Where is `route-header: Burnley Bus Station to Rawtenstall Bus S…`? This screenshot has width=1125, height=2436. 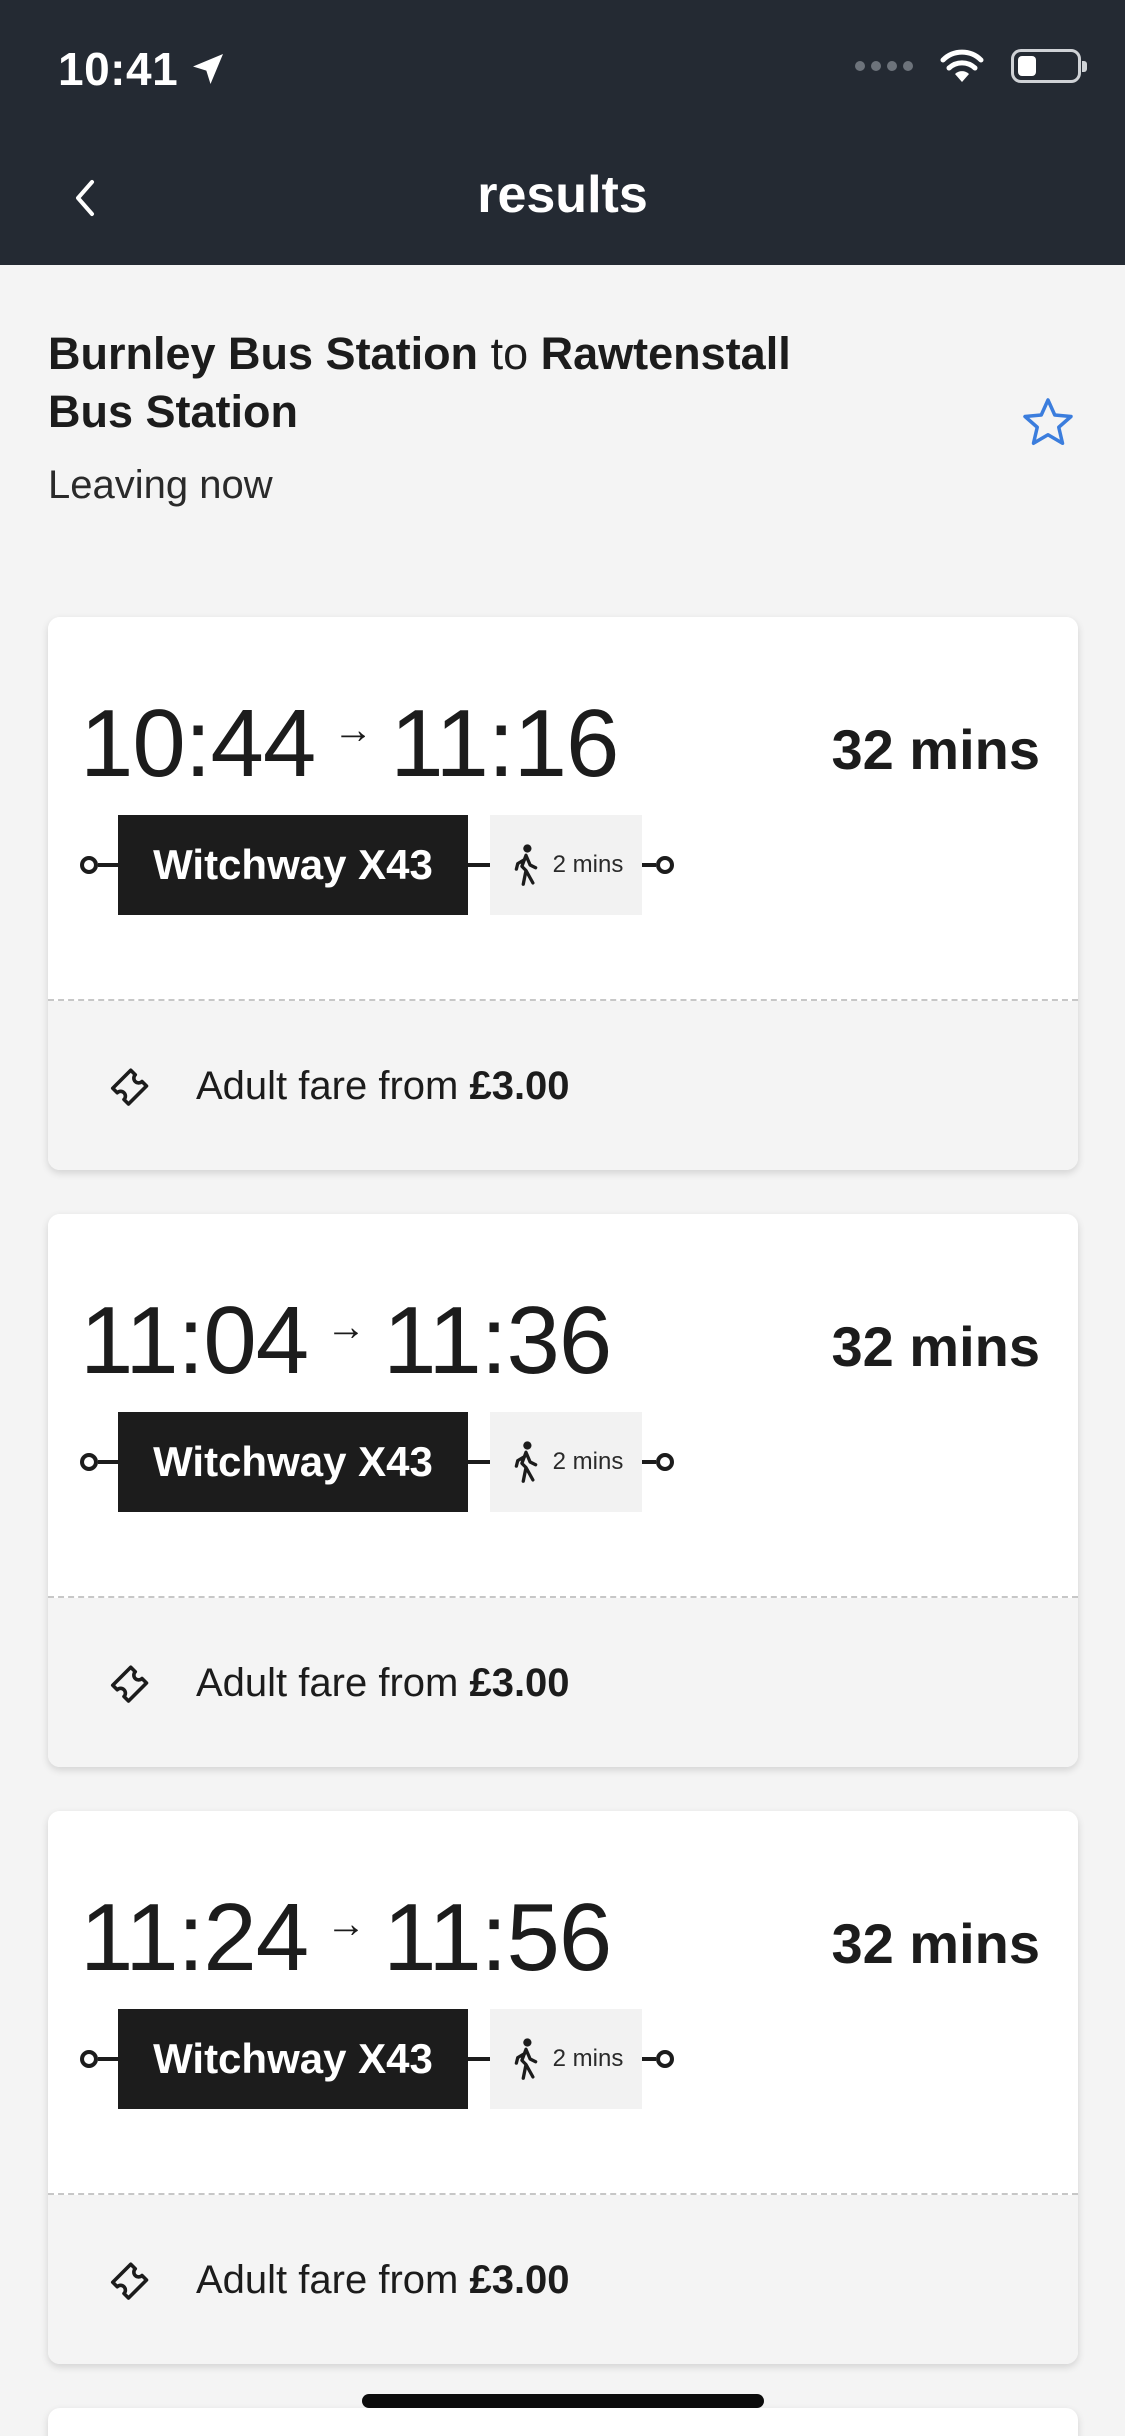
route-header: Burnley Bus Station to Rawtenstall Bus S… is located at coordinates (563, 416).